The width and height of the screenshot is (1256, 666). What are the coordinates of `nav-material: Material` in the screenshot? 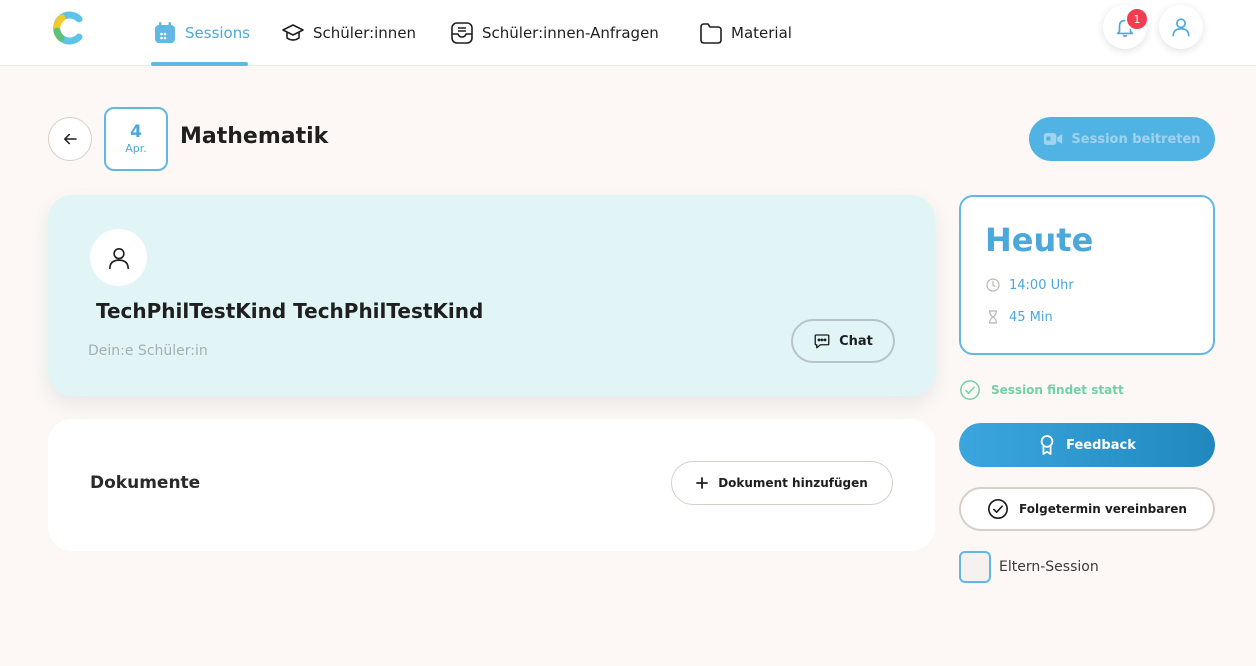 It's located at (745, 33).